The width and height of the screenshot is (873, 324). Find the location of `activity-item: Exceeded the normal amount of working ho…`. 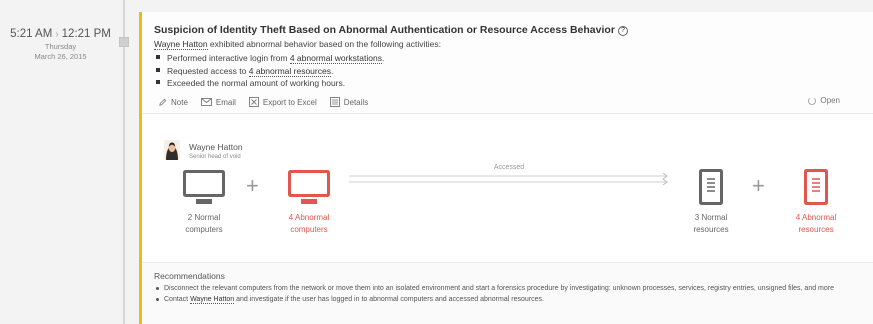

activity-item: Exceeded the normal amount of working ho… is located at coordinates (270, 84).